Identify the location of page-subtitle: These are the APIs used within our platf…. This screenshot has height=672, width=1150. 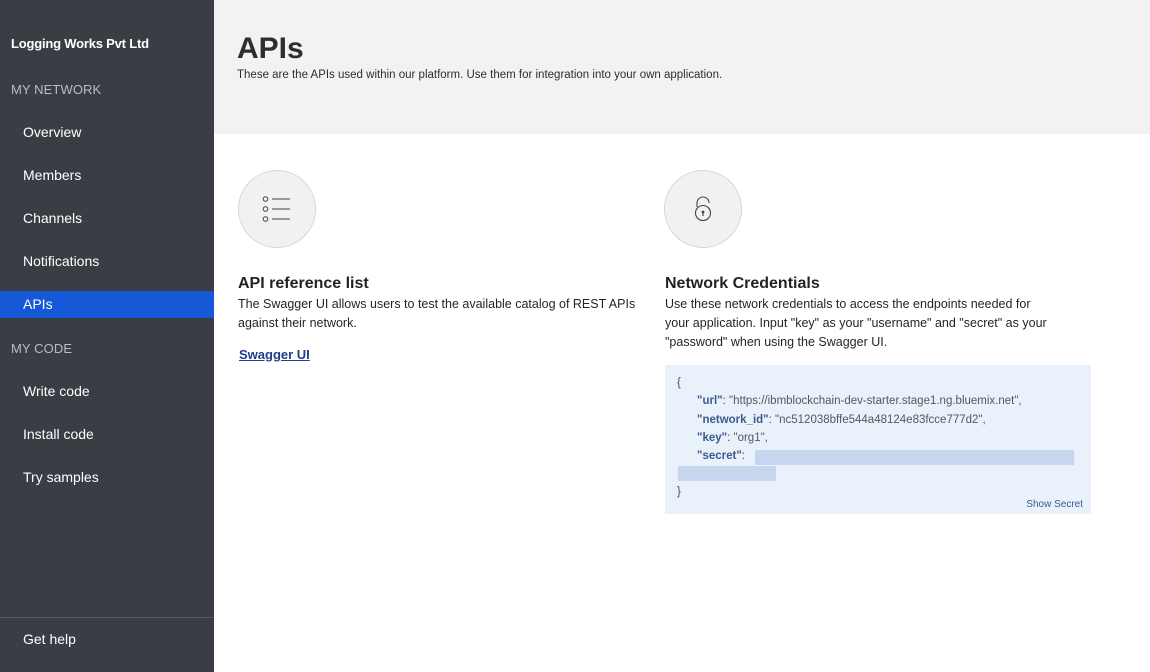
(480, 75).